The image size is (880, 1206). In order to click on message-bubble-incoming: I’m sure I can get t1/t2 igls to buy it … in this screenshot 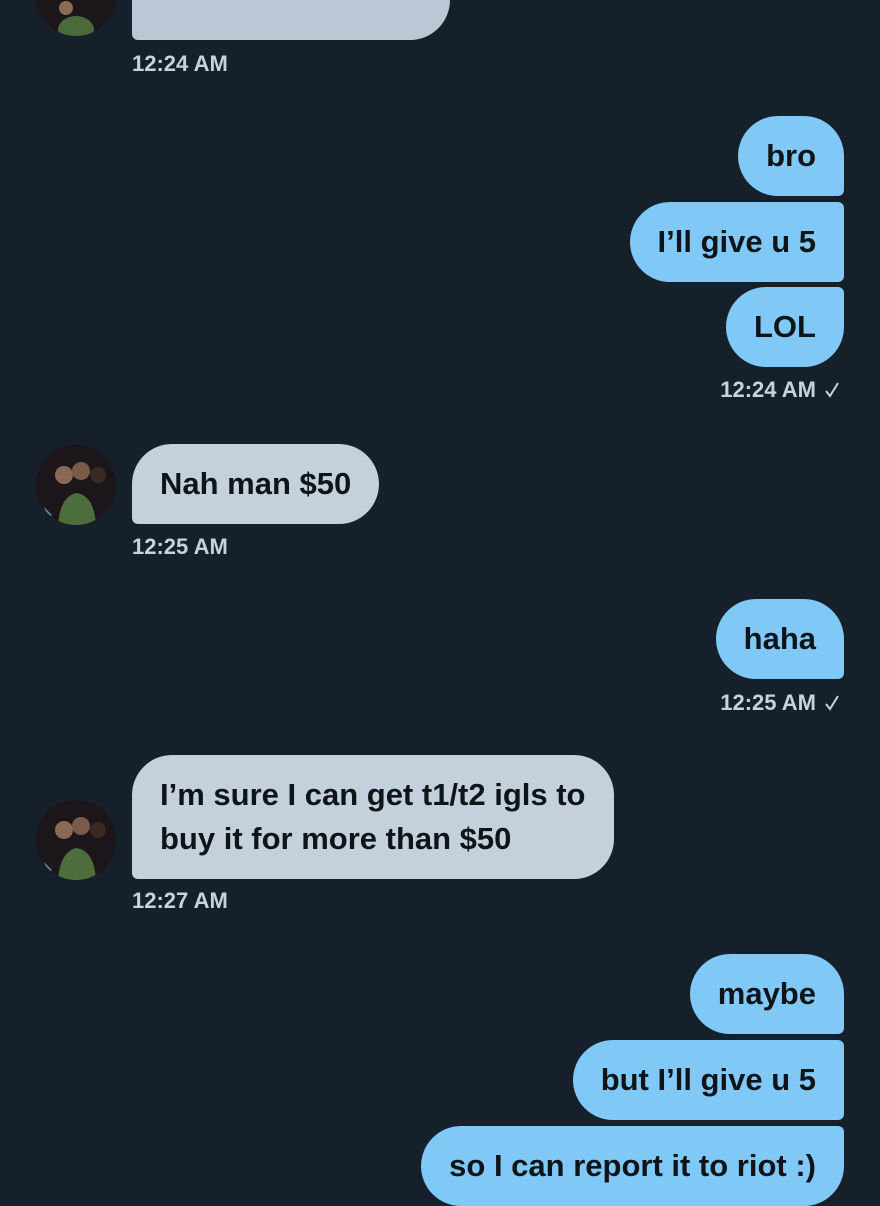, I will do `click(373, 817)`.